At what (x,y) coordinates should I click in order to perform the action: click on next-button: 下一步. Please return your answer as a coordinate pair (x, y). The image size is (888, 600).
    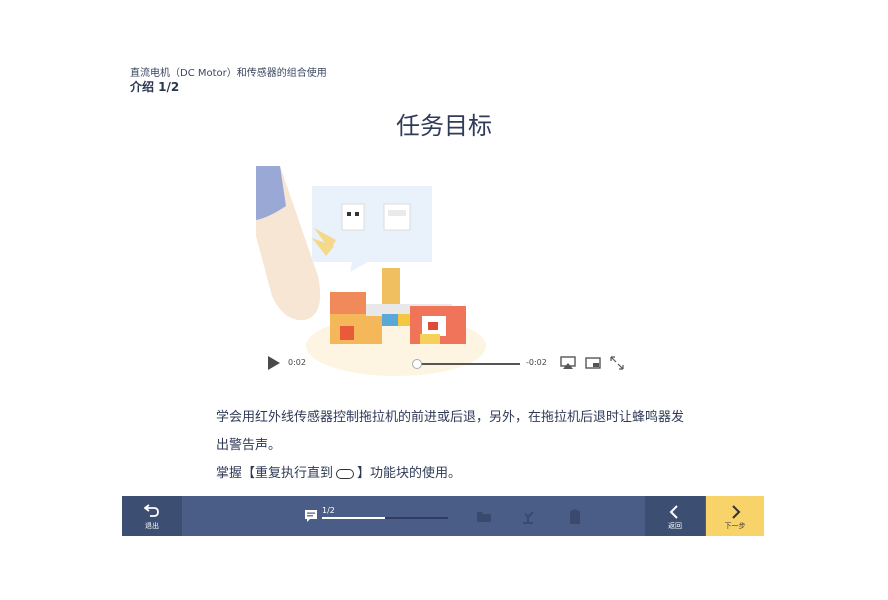
    Looking at the image, I should click on (735, 516).